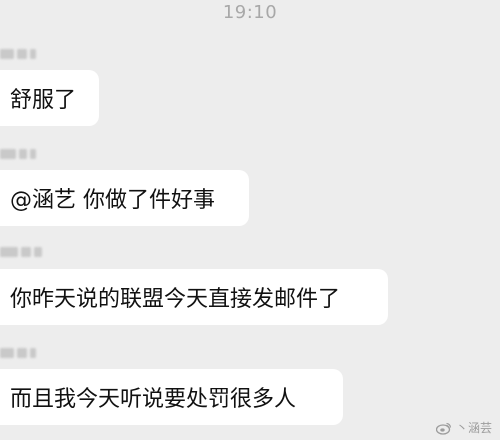 The image size is (500, 440). What do you see at coordinates (153, 399) in the screenshot?
I see `message-text: 而且我今天听说要处罚很多人` at bounding box center [153, 399].